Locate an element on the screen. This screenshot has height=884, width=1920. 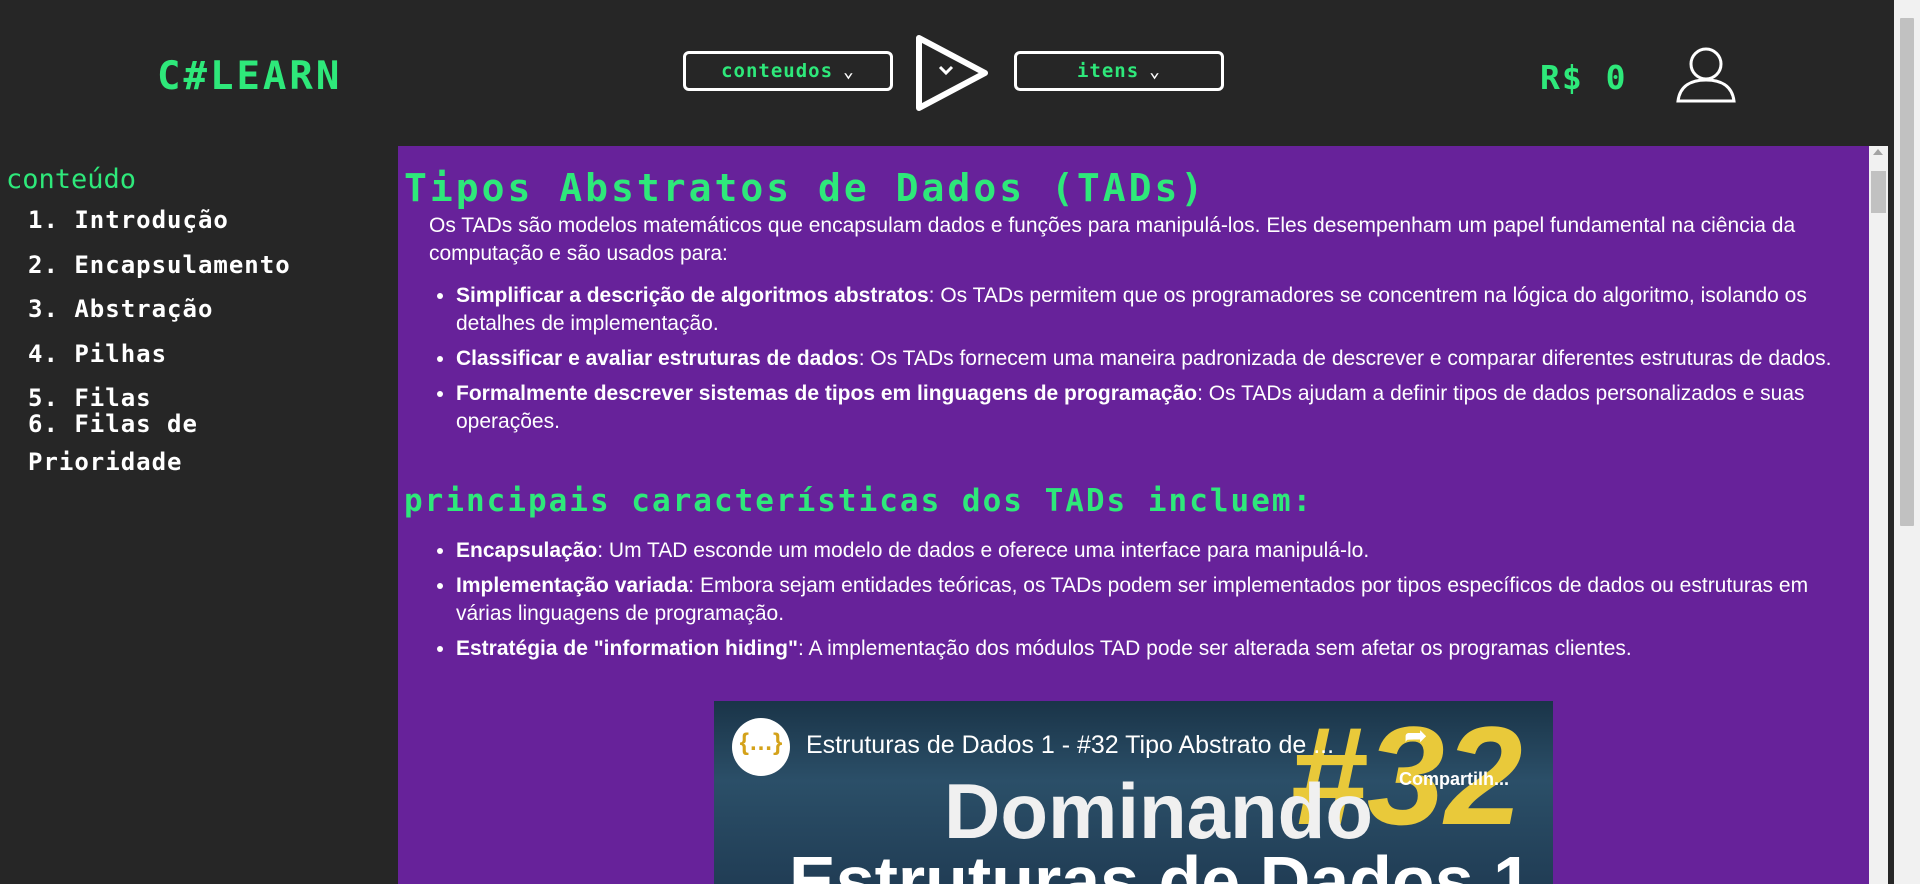
sidebar-item-filas-de-prioridade: 6. Filas de Prioridade is located at coordinates (193, 443).